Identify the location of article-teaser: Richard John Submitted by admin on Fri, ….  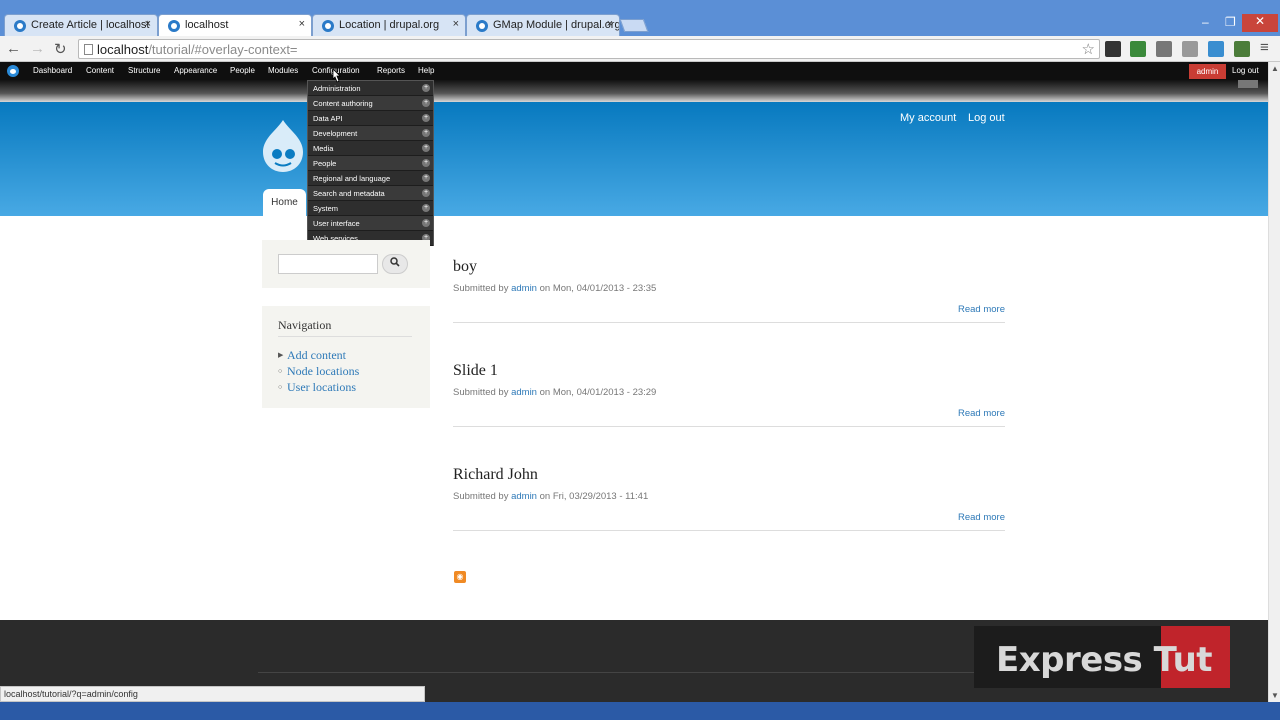
(729, 518).